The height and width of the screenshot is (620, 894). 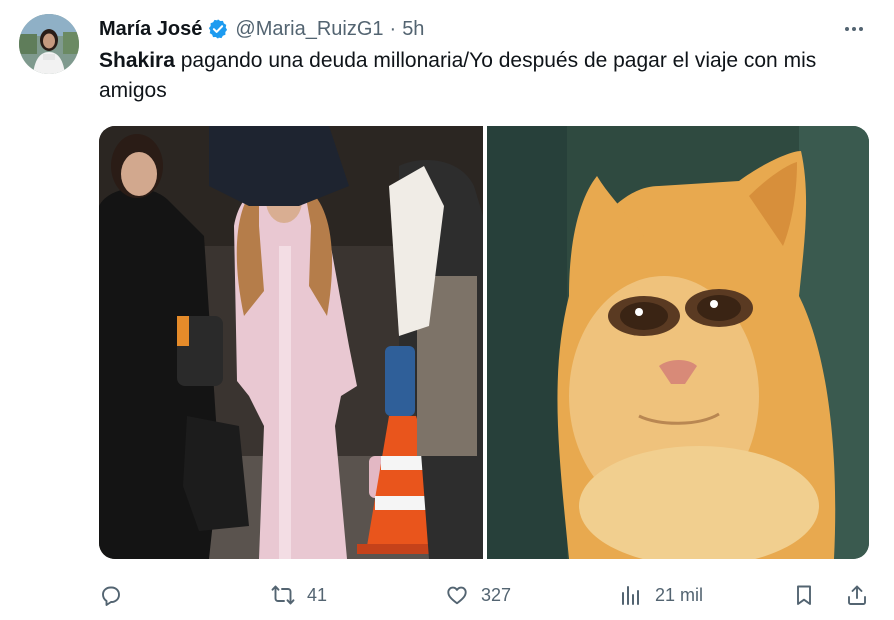 I want to click on tweet-header: María José @Maria_RuizG1 · 5h, so click(x=261, y=29).